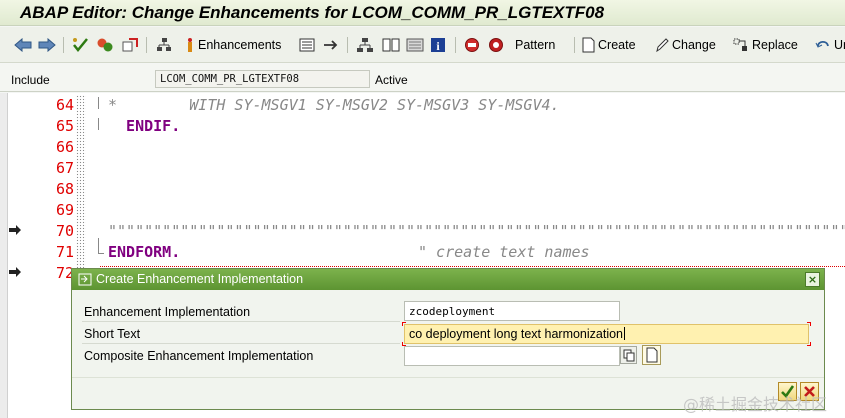 This screenshot has width=845, height=418. I want to click on screen-icon, so click(415, 45).